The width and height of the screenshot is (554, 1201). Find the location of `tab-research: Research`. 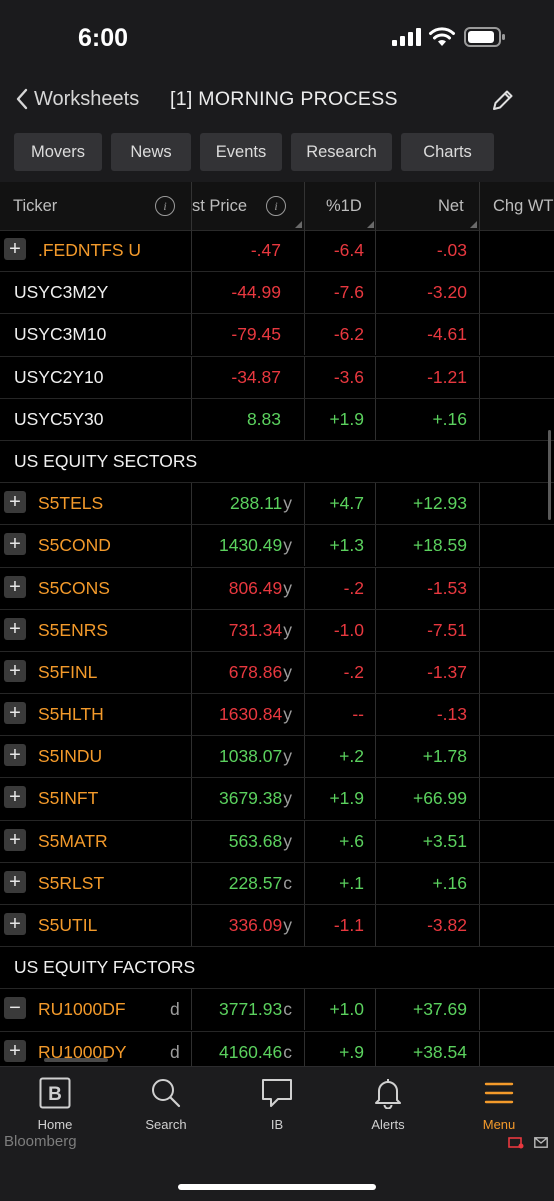

tab-research: Research is located at coordinates (341, 152).